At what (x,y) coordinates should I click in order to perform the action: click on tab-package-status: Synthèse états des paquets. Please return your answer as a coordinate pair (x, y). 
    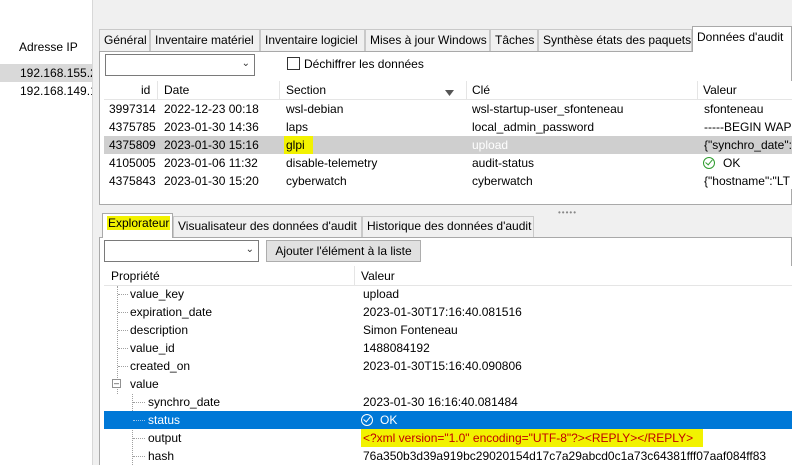
    Looking at the image, I should click on (615, 40).